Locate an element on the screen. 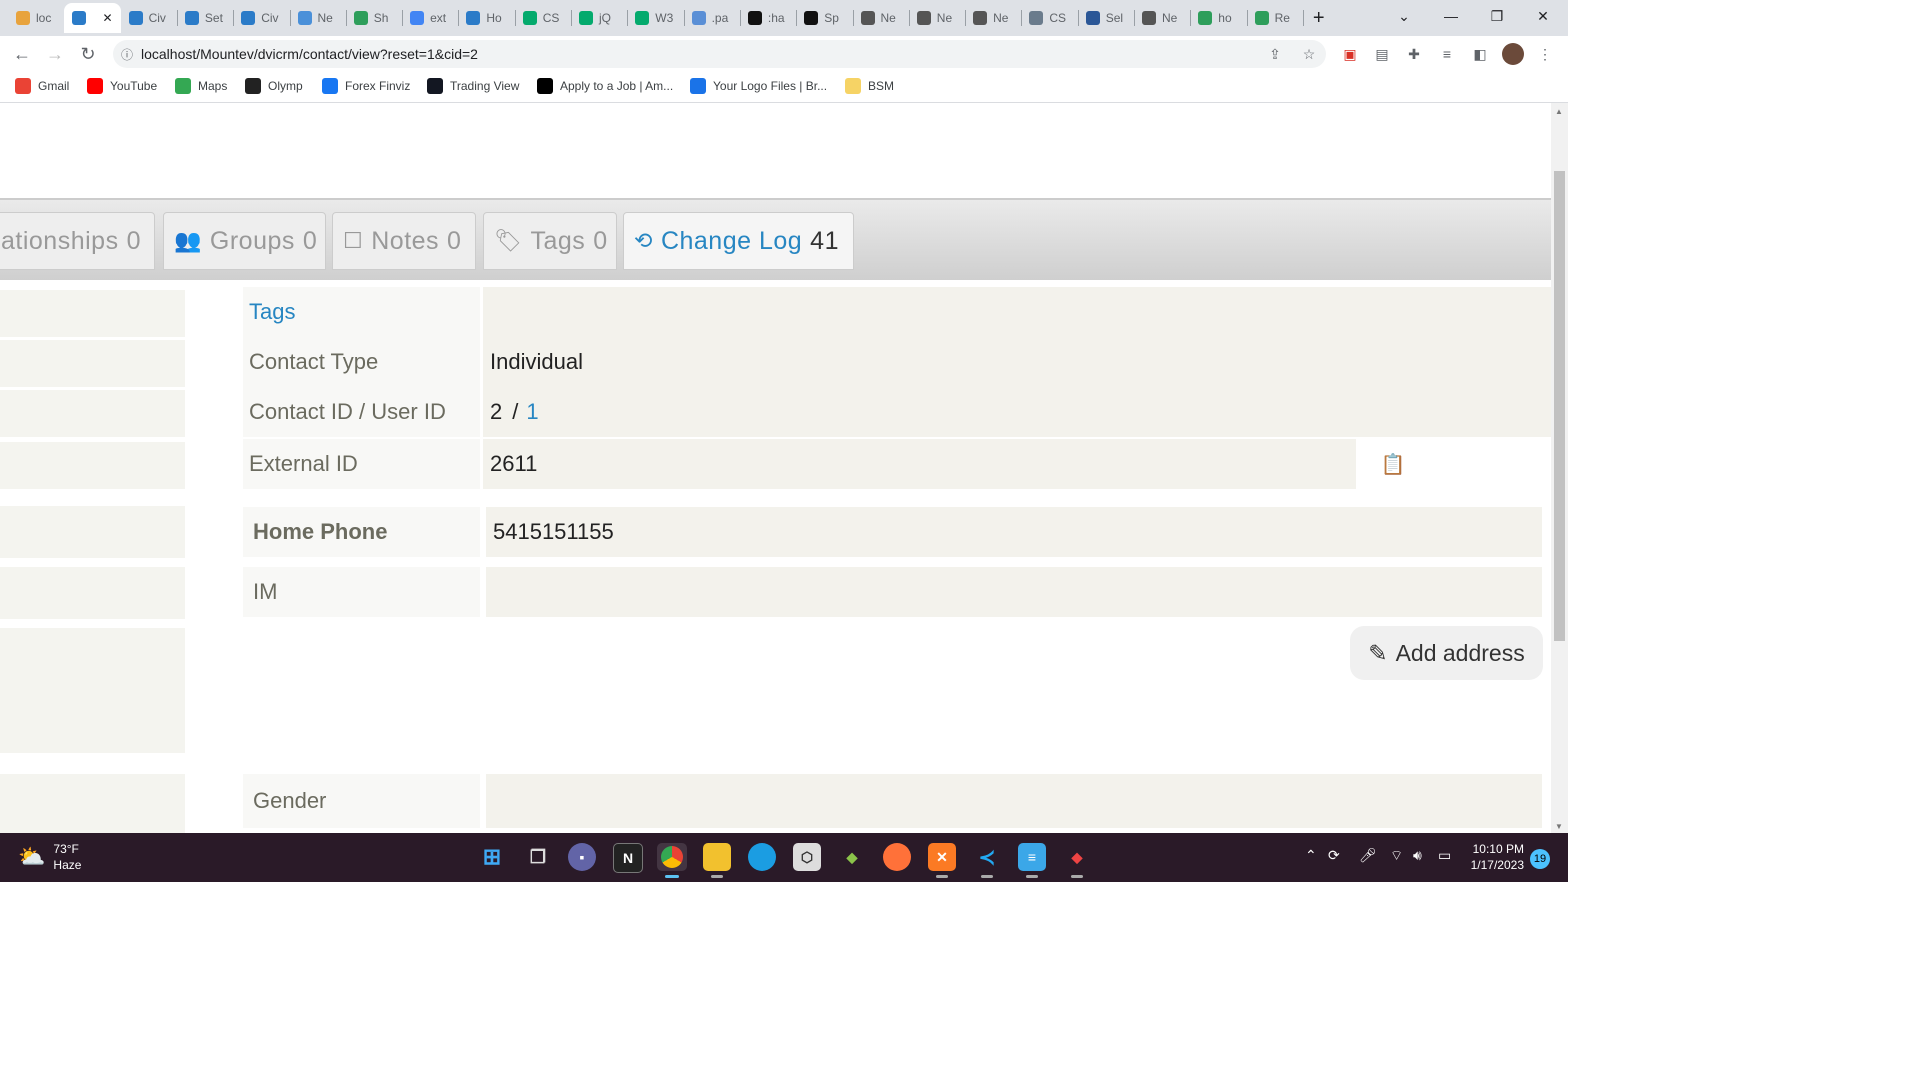 The height and width of the screenshot is (1080, 1920). new-tab-button: + is located at coordinates (1319, 18).